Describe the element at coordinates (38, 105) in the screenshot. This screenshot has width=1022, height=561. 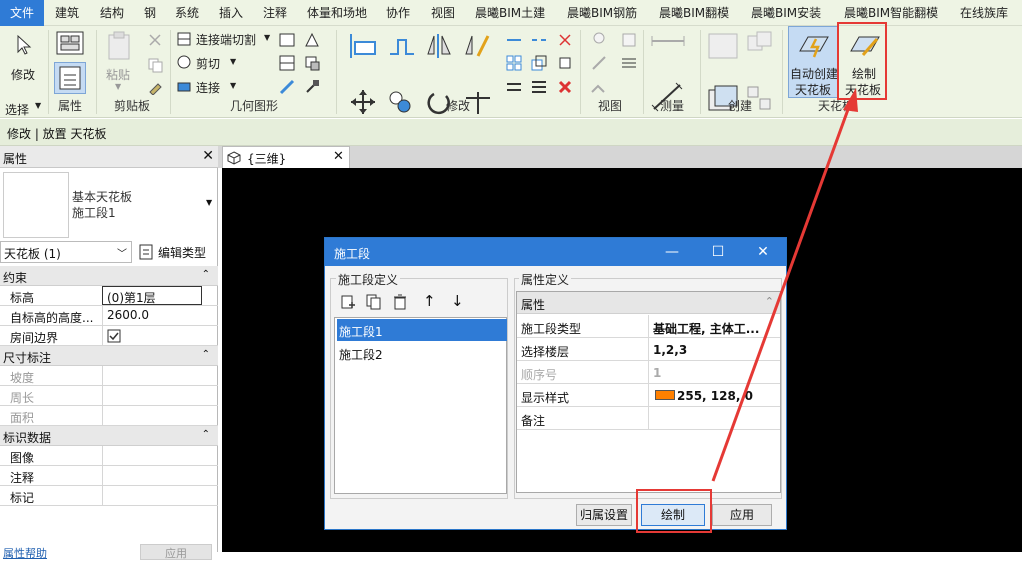
I see `chevron-down-icon: ▼` at that location.